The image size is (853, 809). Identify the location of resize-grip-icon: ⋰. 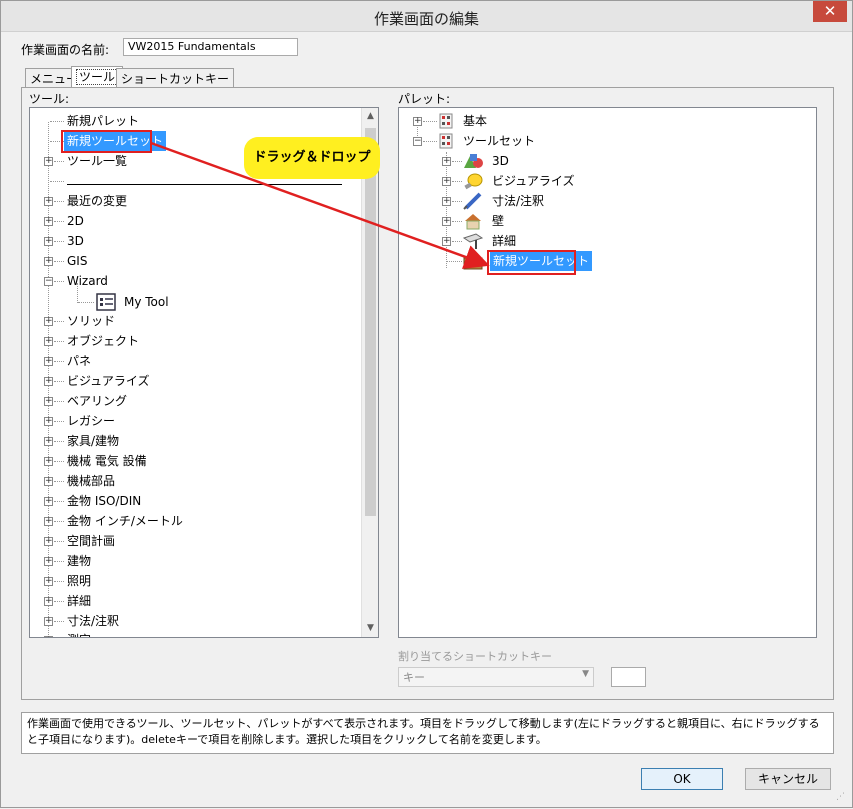
(842, 798).